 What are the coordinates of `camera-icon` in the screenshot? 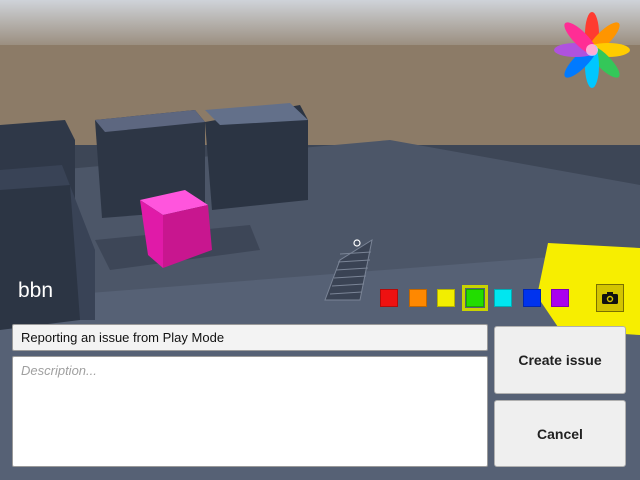 It's located at (610, 298).